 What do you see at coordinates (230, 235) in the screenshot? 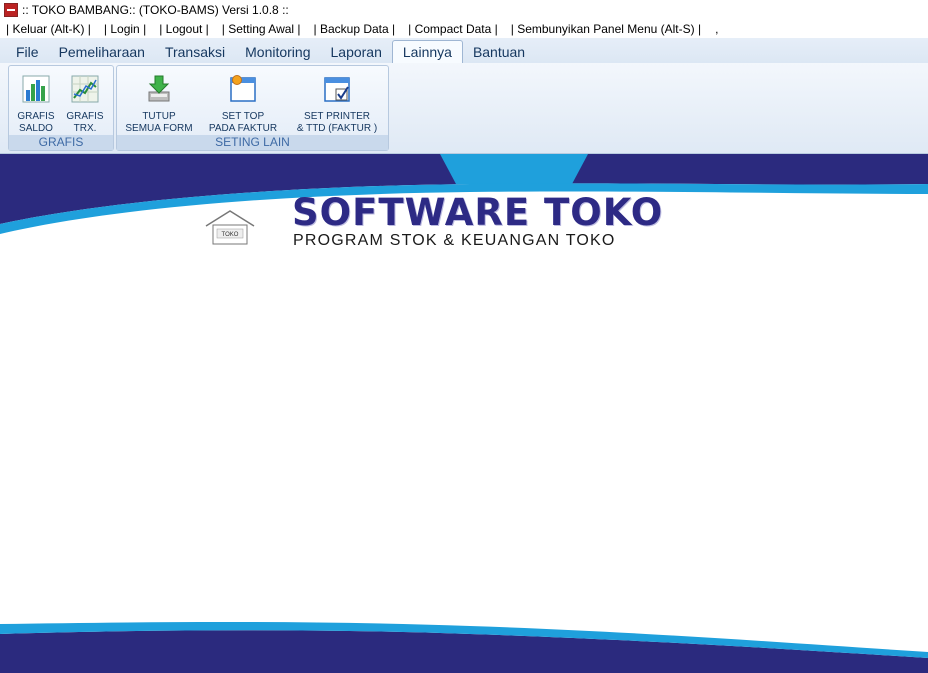
I see `shop-sign: TOKO` at bounding box center [230, 235].